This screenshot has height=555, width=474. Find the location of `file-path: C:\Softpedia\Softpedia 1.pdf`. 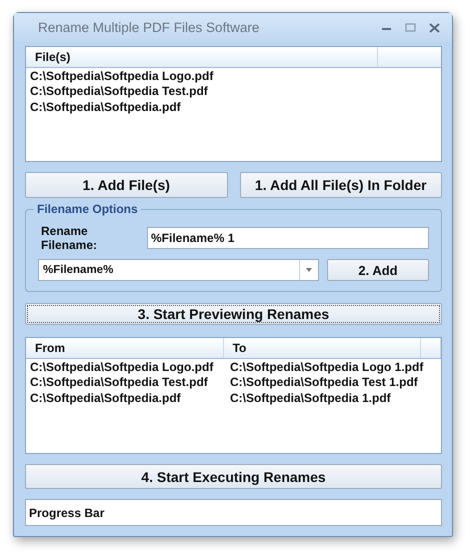

file-path: C:\Softpedia\Softpedia 1.pdf is located at coordinates (330, 397).